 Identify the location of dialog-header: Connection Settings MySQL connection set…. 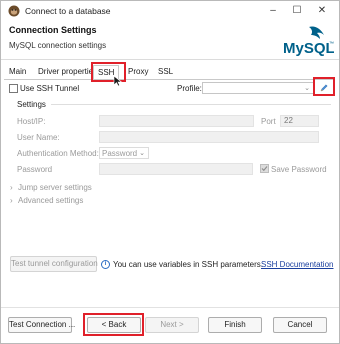
(170, 40).